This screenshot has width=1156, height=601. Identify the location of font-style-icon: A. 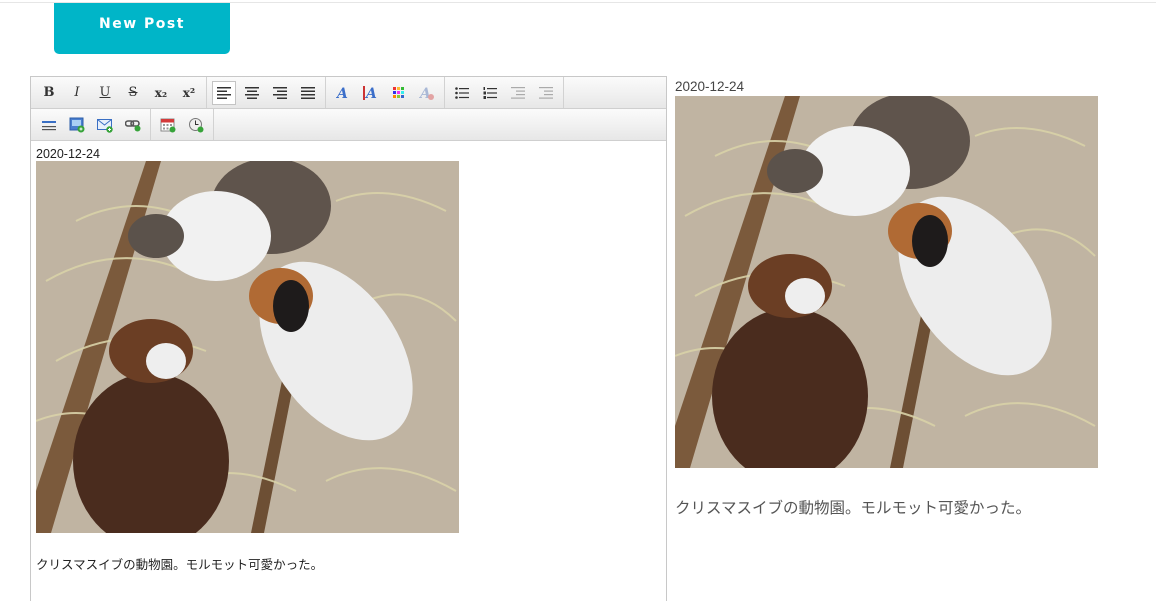
(342, 93).